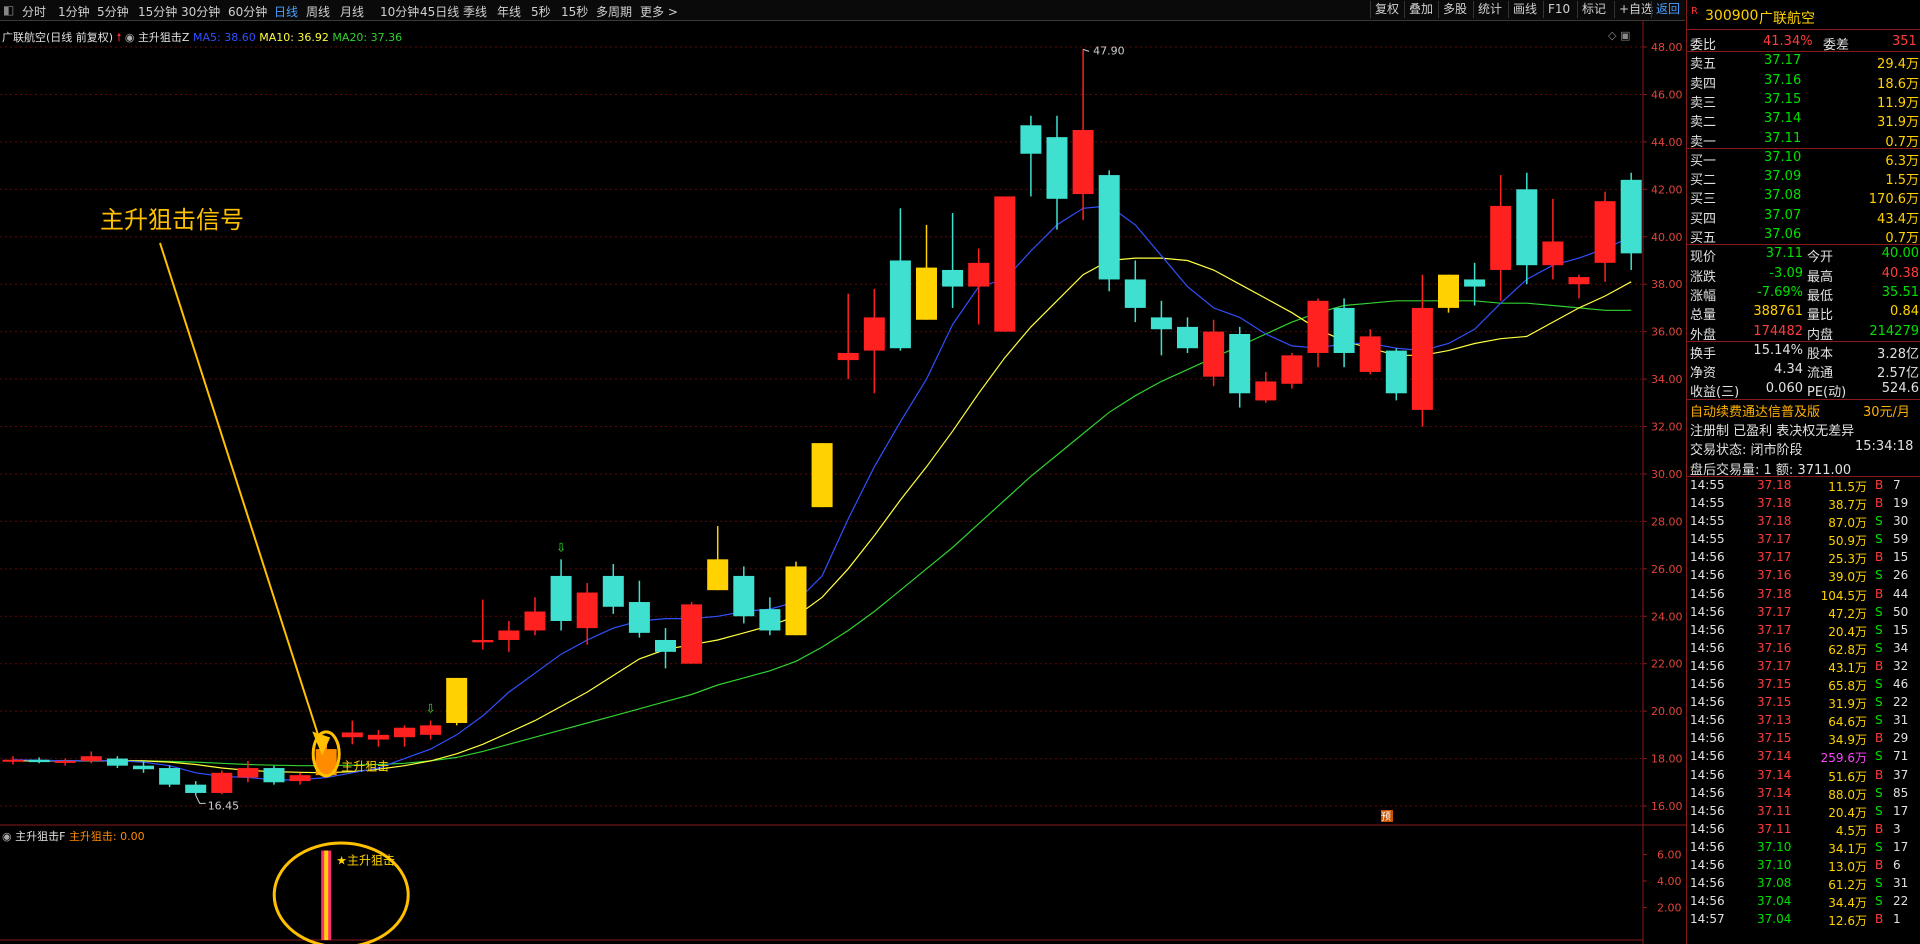  Describe the element at coordinates (8, 10) in the screenshot. I see `menu-toggle-icon: ◧` at that location.